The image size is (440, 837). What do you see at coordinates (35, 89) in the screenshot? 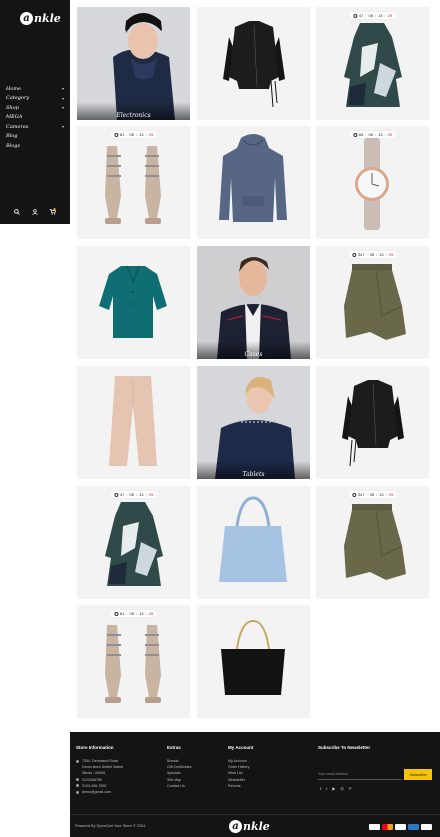
I see `menu-item-home: Home ▾` at bounding box center [35, 89].